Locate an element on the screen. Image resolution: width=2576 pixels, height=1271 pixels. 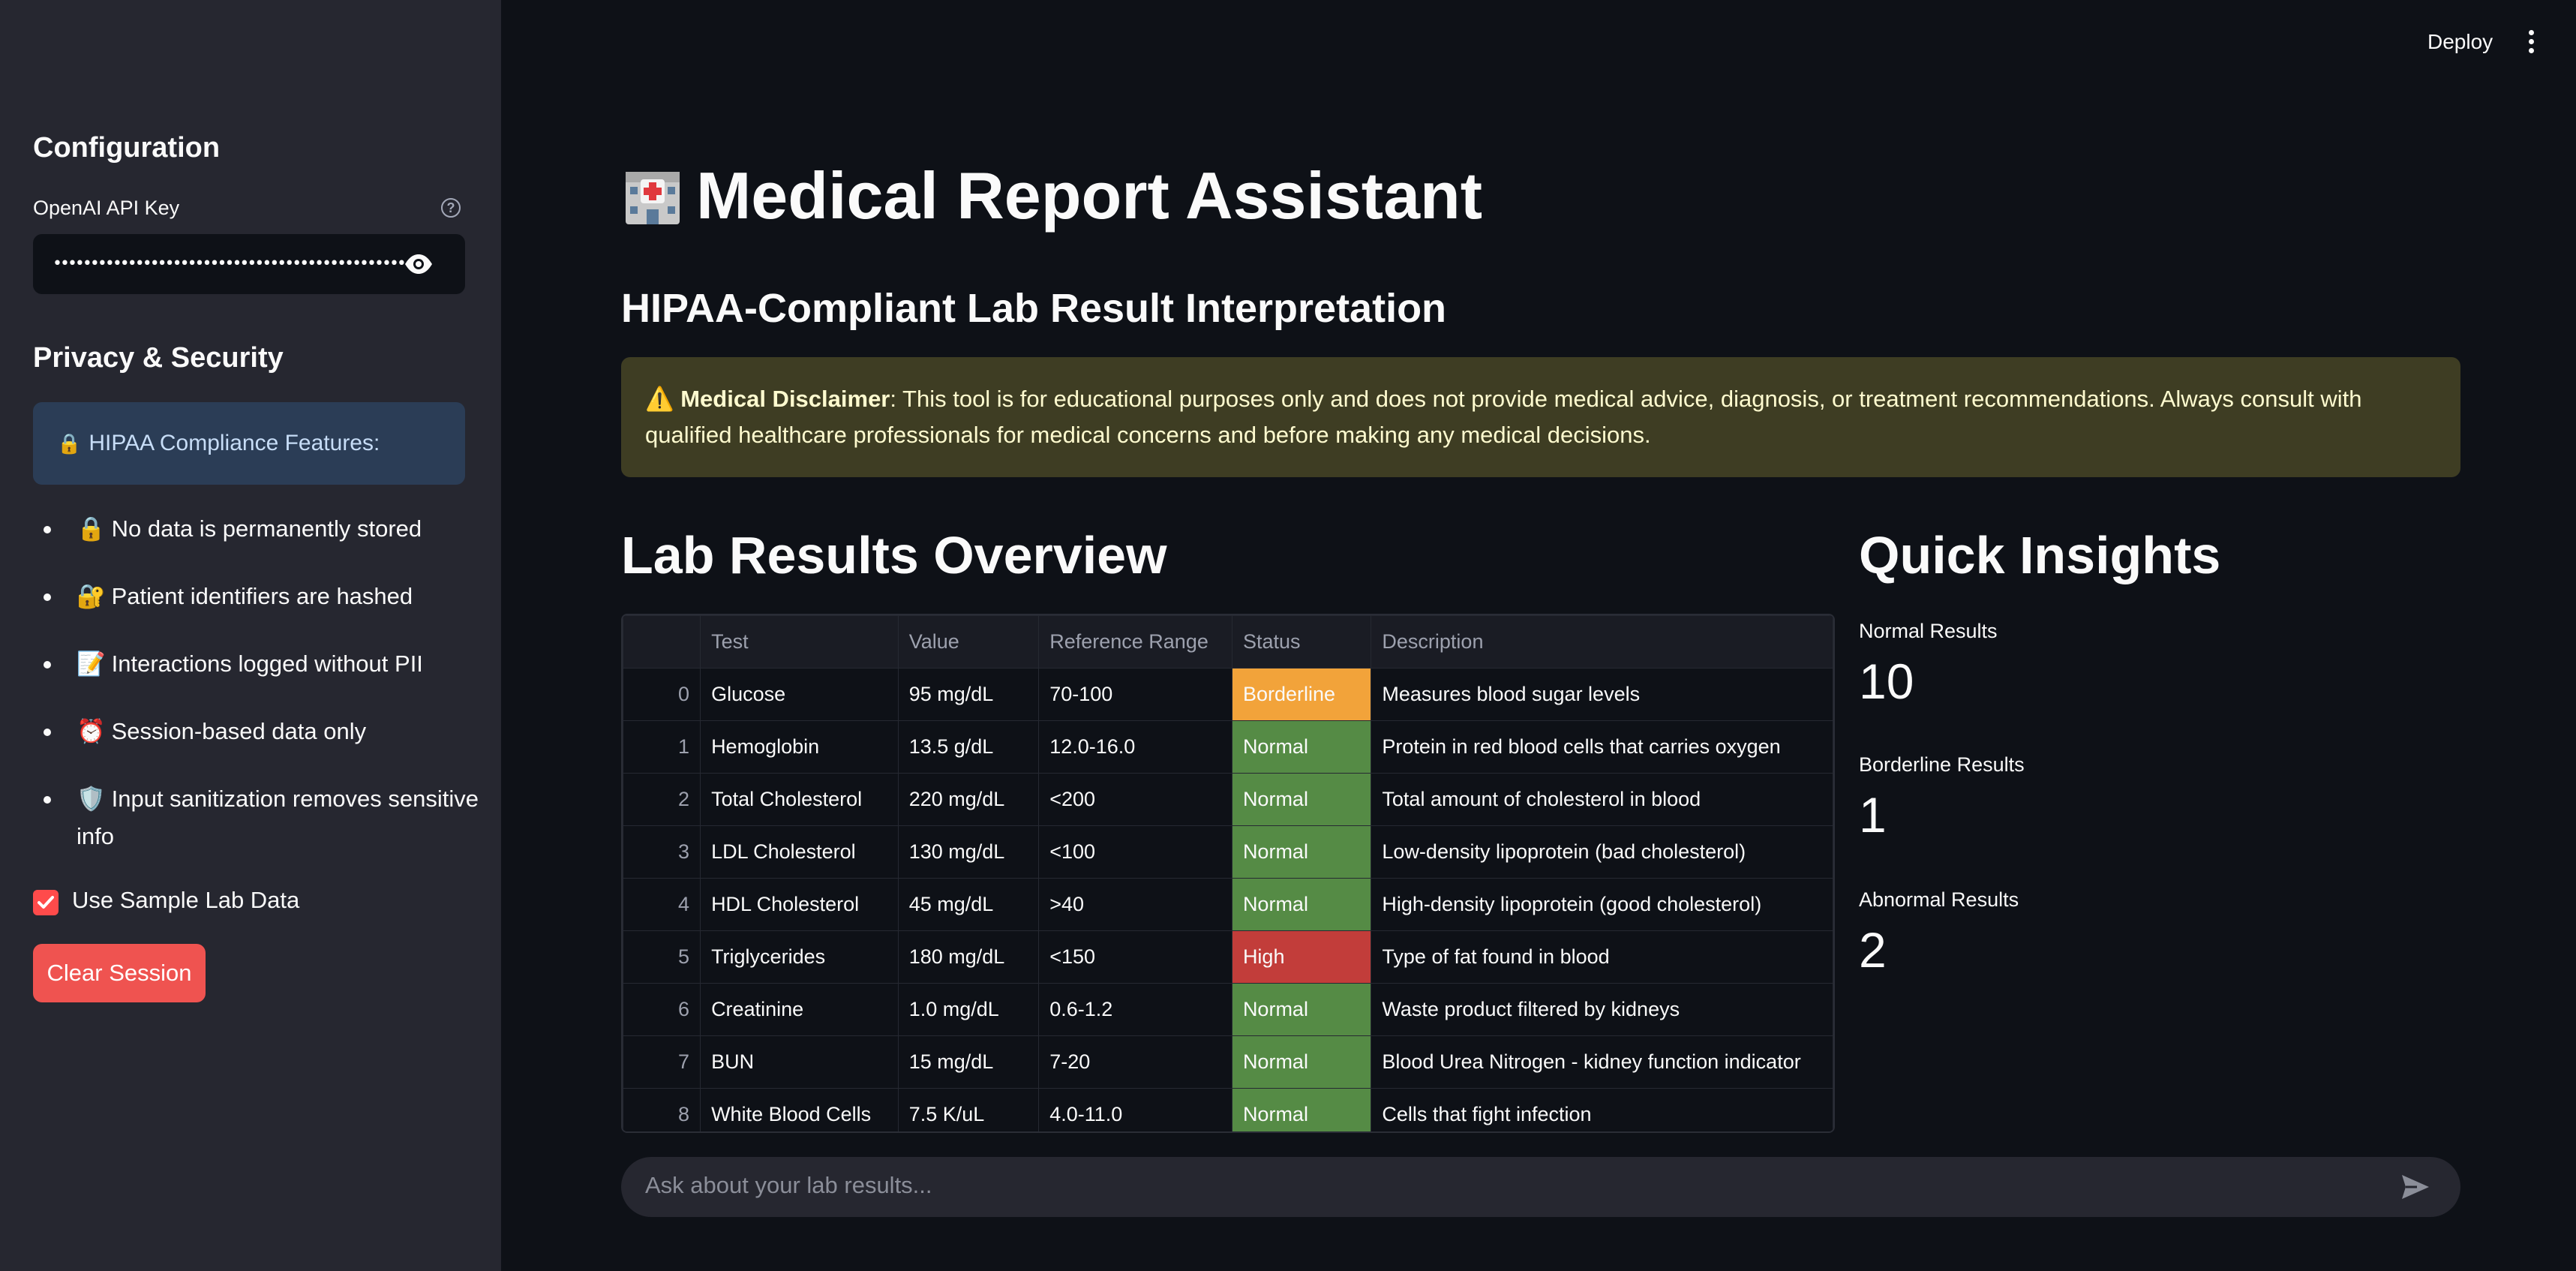
deploy-button: Deploy is located at coordinates (2460, 42).